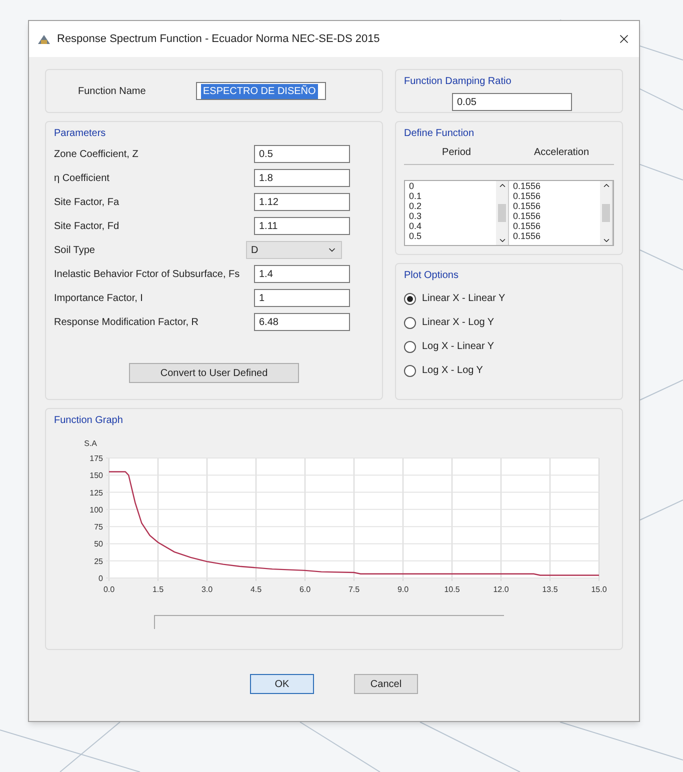 This screenshot has width=683, height=772. Describe the element at coordinates (96, 475) in the screenshot. I see `y-tick-label: 150` at that location.